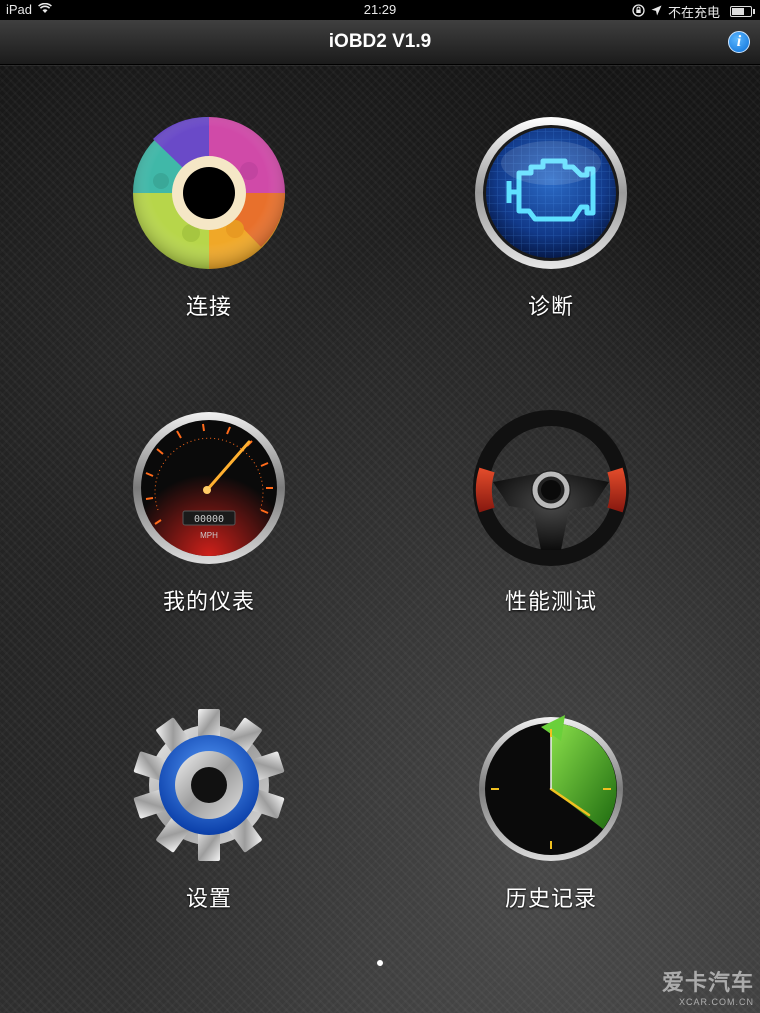 This screenshot has width=760, height=1013. What do you see at coordinates (551, 788) in the screenshot?
I see `history-clock-icon` at bounding box center [551, 788].